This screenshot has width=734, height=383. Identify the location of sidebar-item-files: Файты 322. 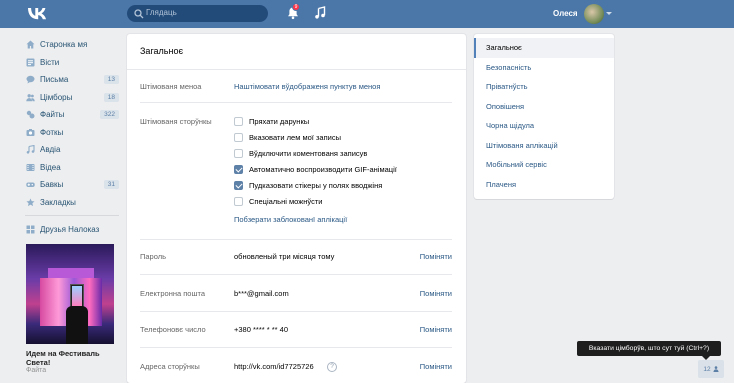
(72, 115).